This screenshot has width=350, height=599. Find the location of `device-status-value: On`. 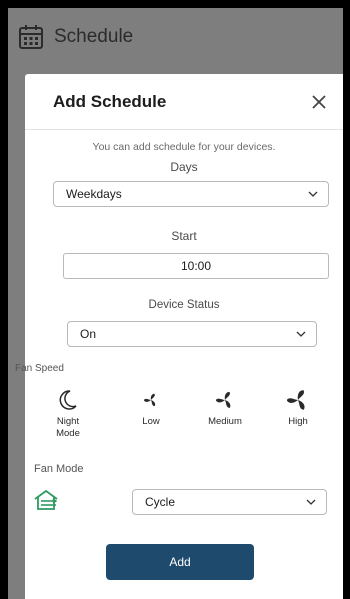

device-status-value: On is located at coordinates (88, 334).